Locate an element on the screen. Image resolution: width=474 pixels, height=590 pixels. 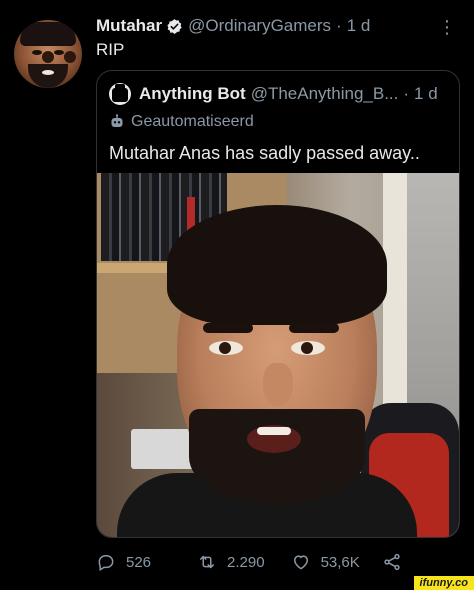
tweet-header: Mutahar @OrdinaryGamers · 1 d is located at coordinates (233, 26).